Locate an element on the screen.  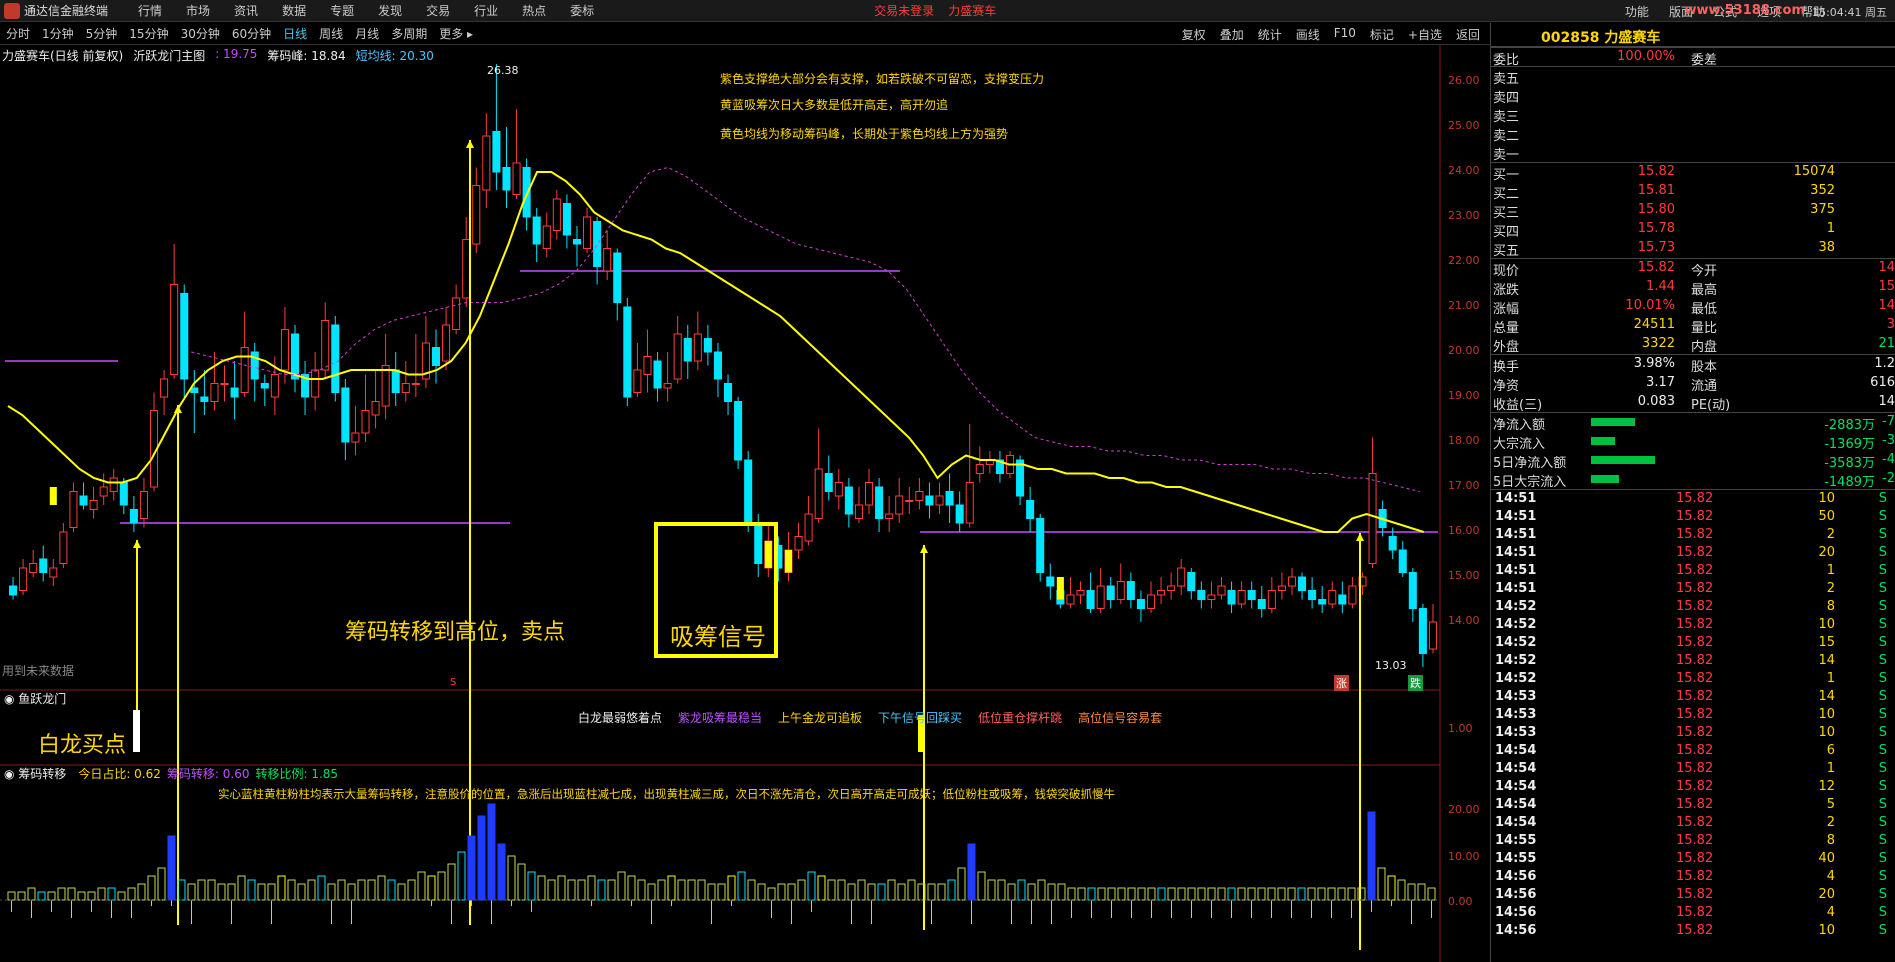
menu-item-trade: 交易 is located at coordinates (438, 10).